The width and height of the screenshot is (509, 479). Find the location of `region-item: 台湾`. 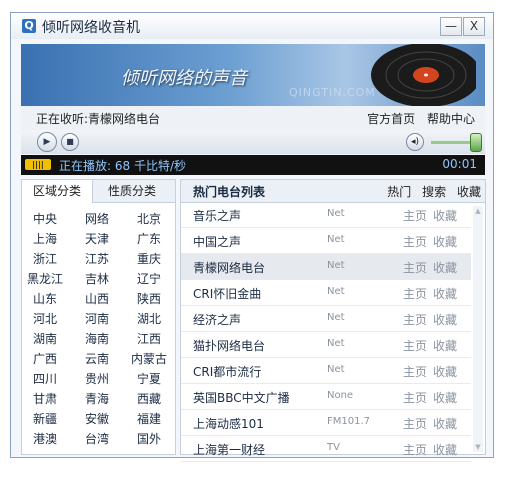

region-item: 台湾 is located at coordinates (97, 438).